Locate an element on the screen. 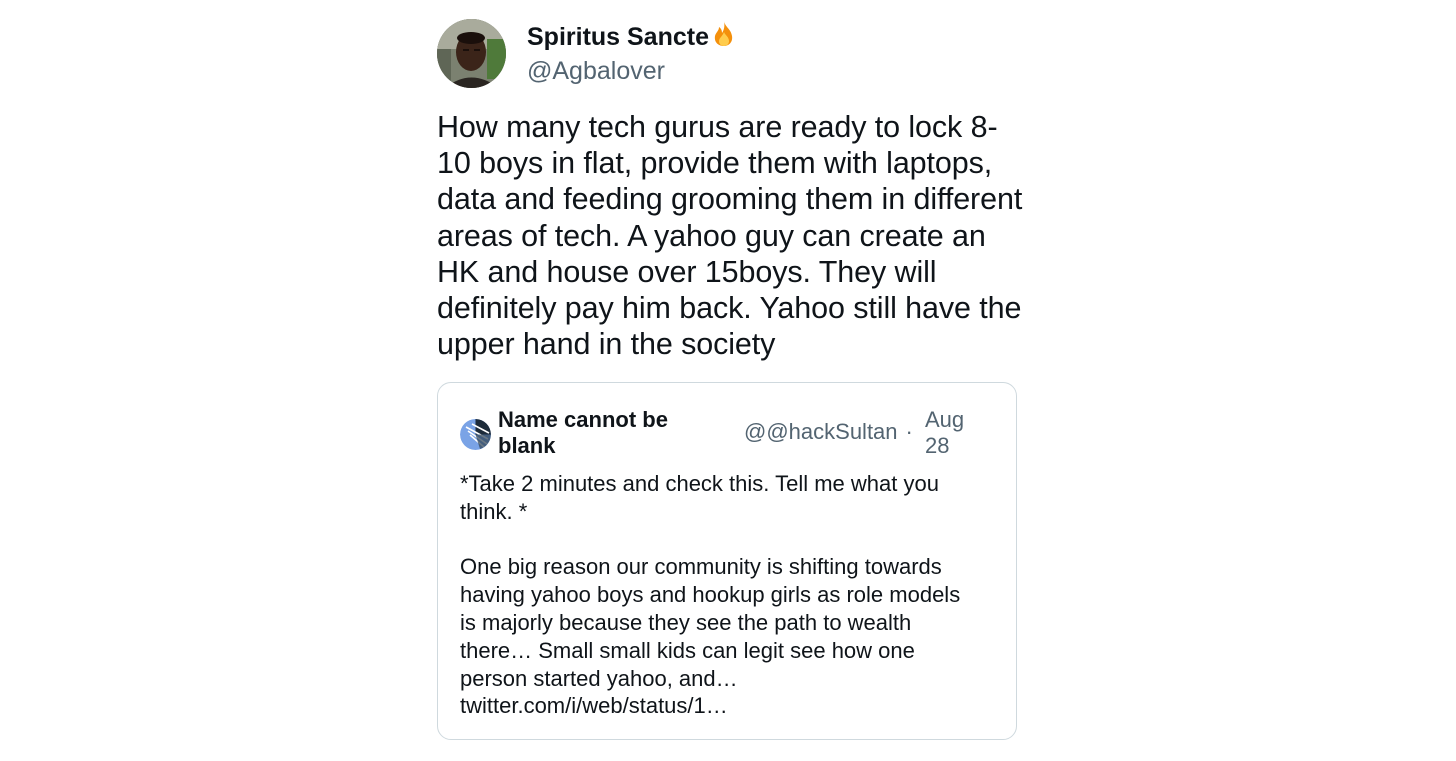 This screenshot has height=761, width=1456. abstract-avatar-icon is located at coordinates (475, 434).